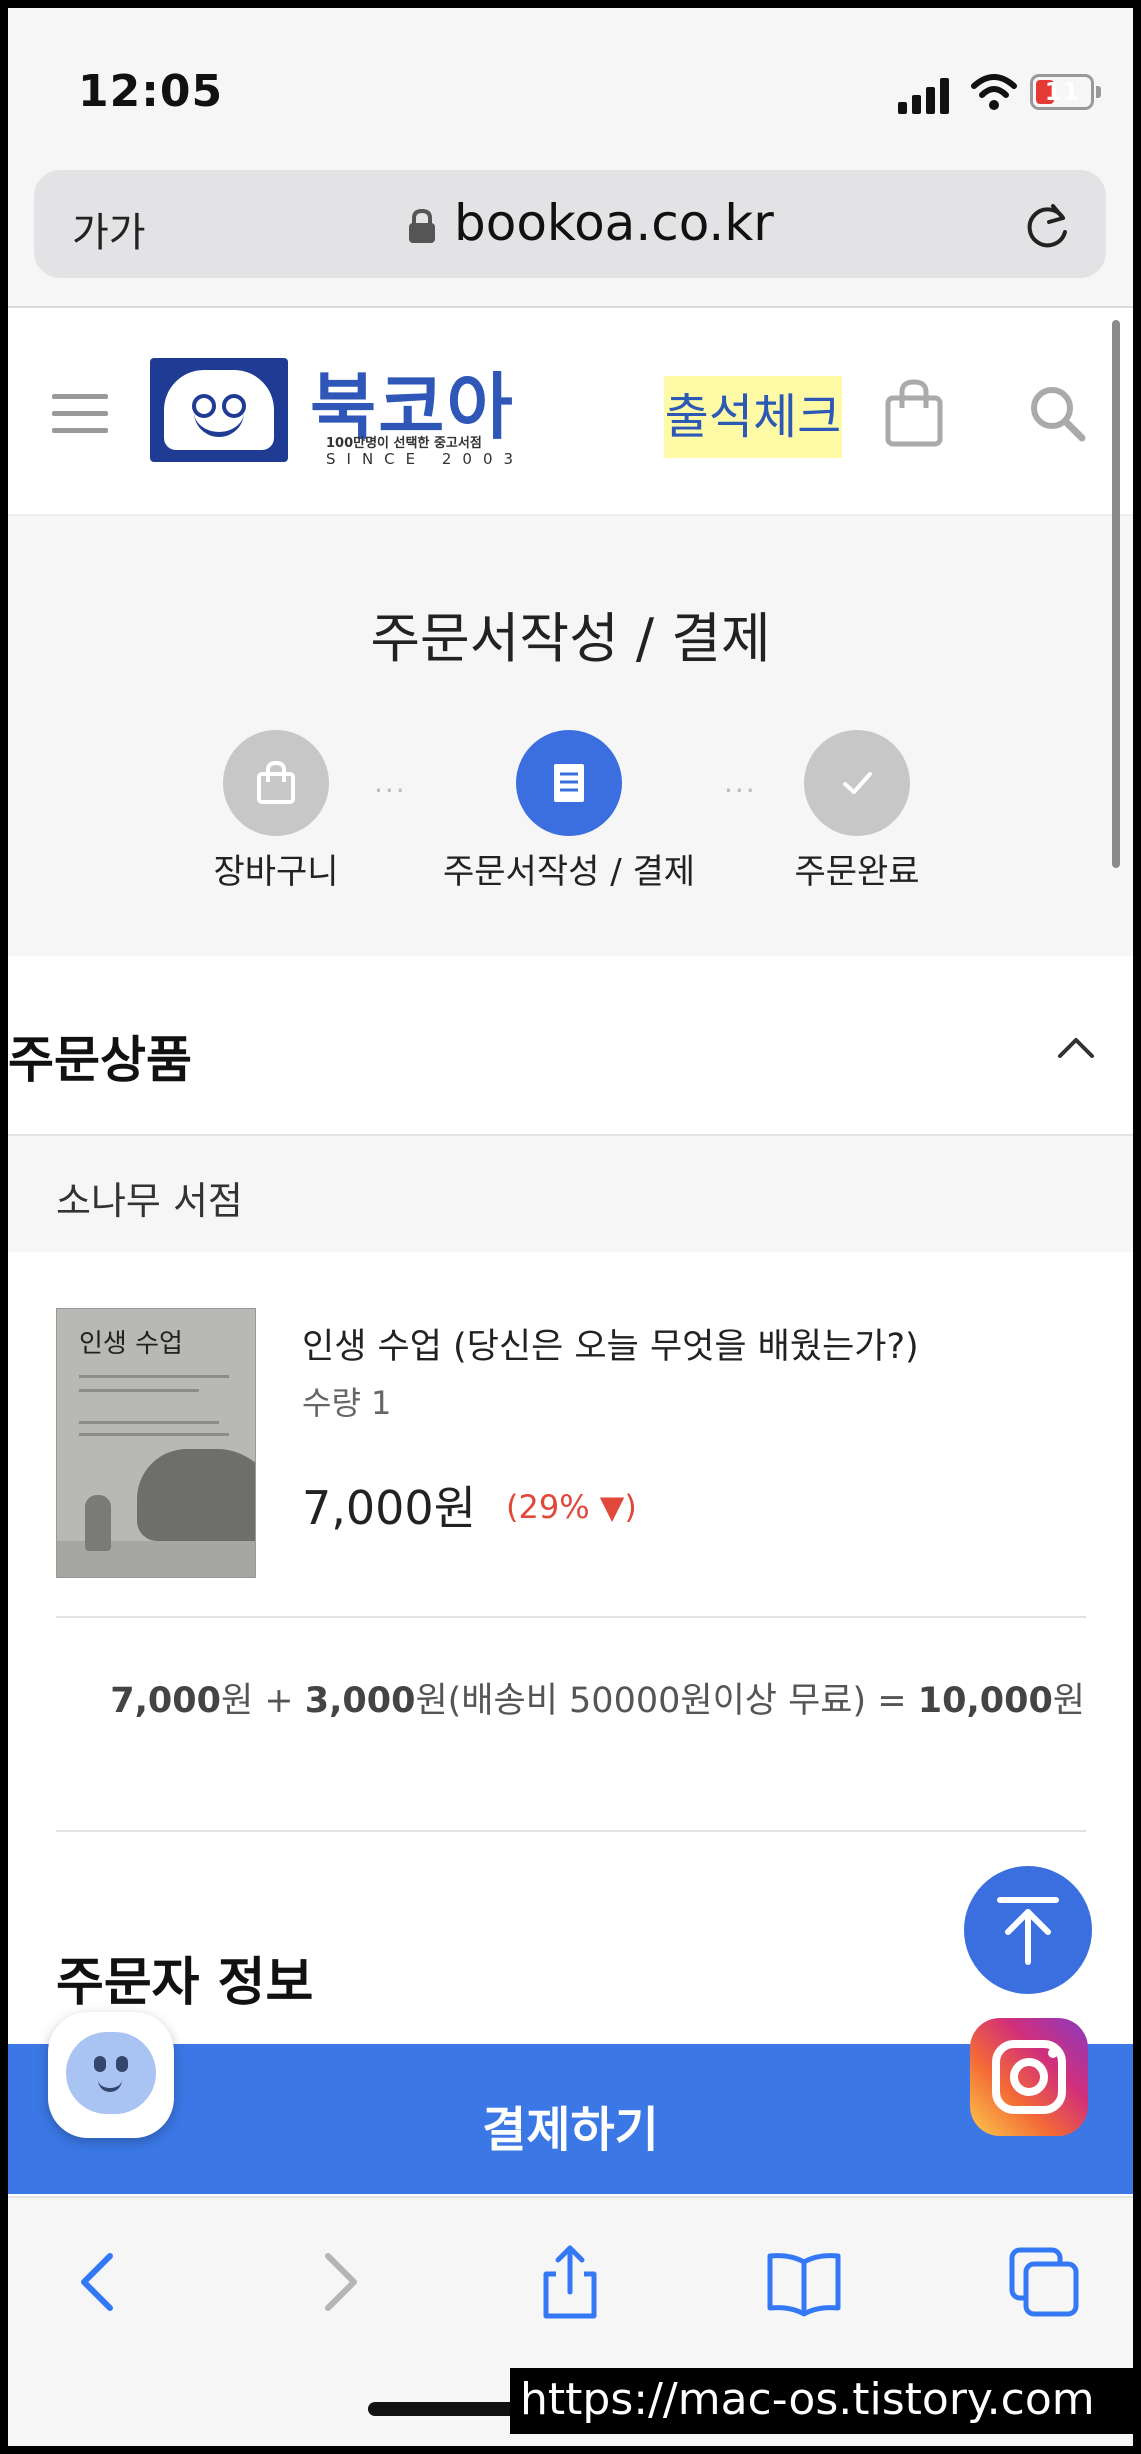  What do you see at coordinates (338, 2282) in the screenshot?
I see `forward-icon` at bounding box center [338, 2282].